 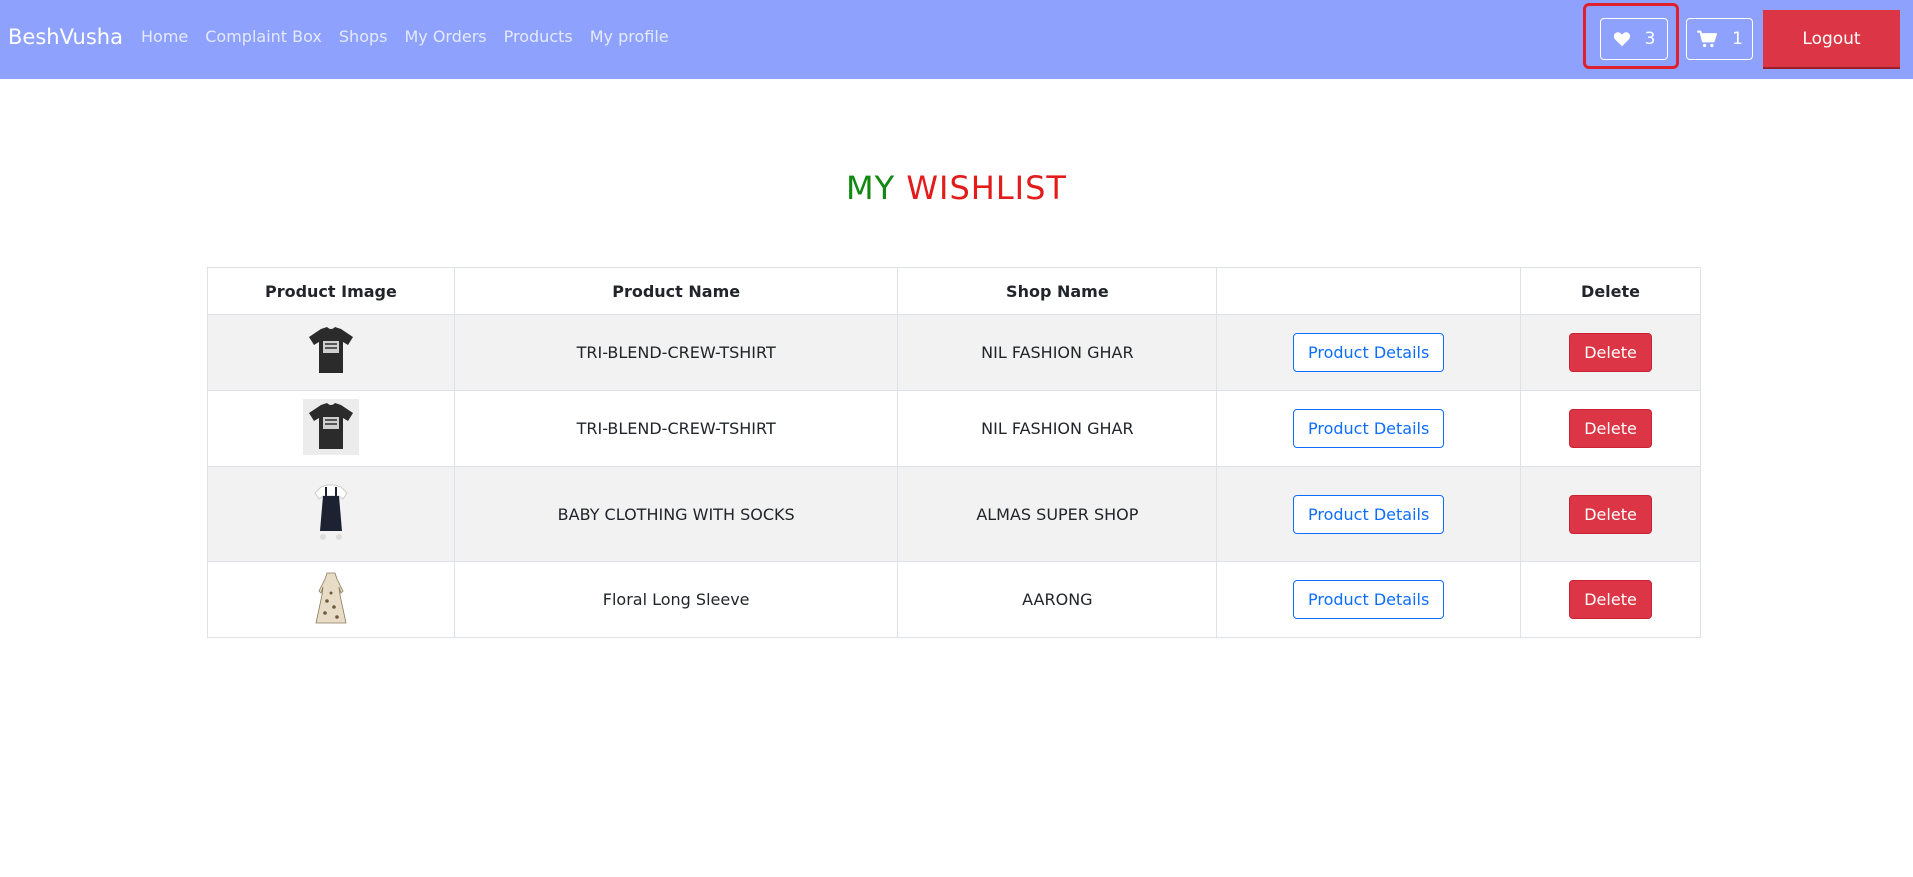 What do you see at coordinates (263, 36) in the screenshot?
I see `nav-link-complaint-box: Complaint Box` at bounding box center [263, 36].